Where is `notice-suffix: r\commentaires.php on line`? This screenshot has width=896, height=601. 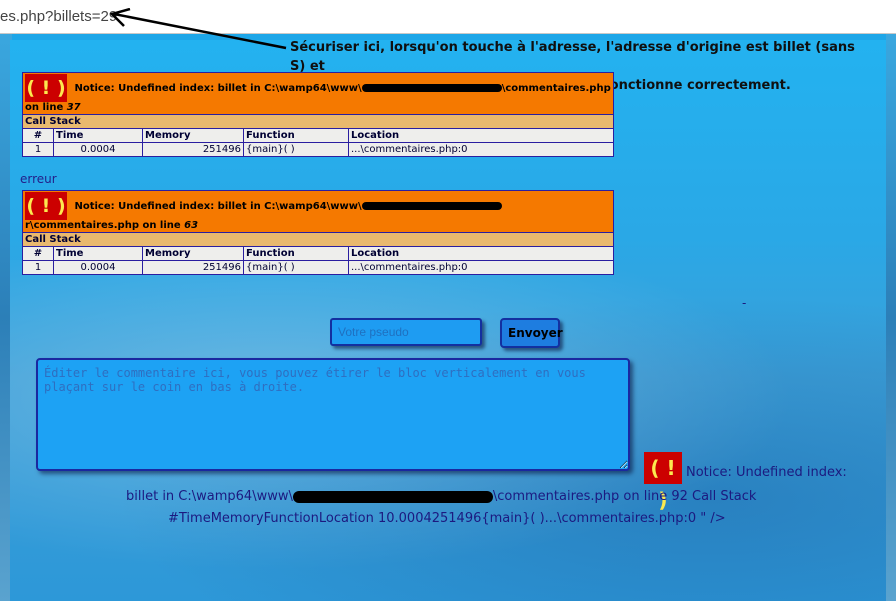 notice-suffix: r\commentaires.php on line is located at coordinates (105, 225).